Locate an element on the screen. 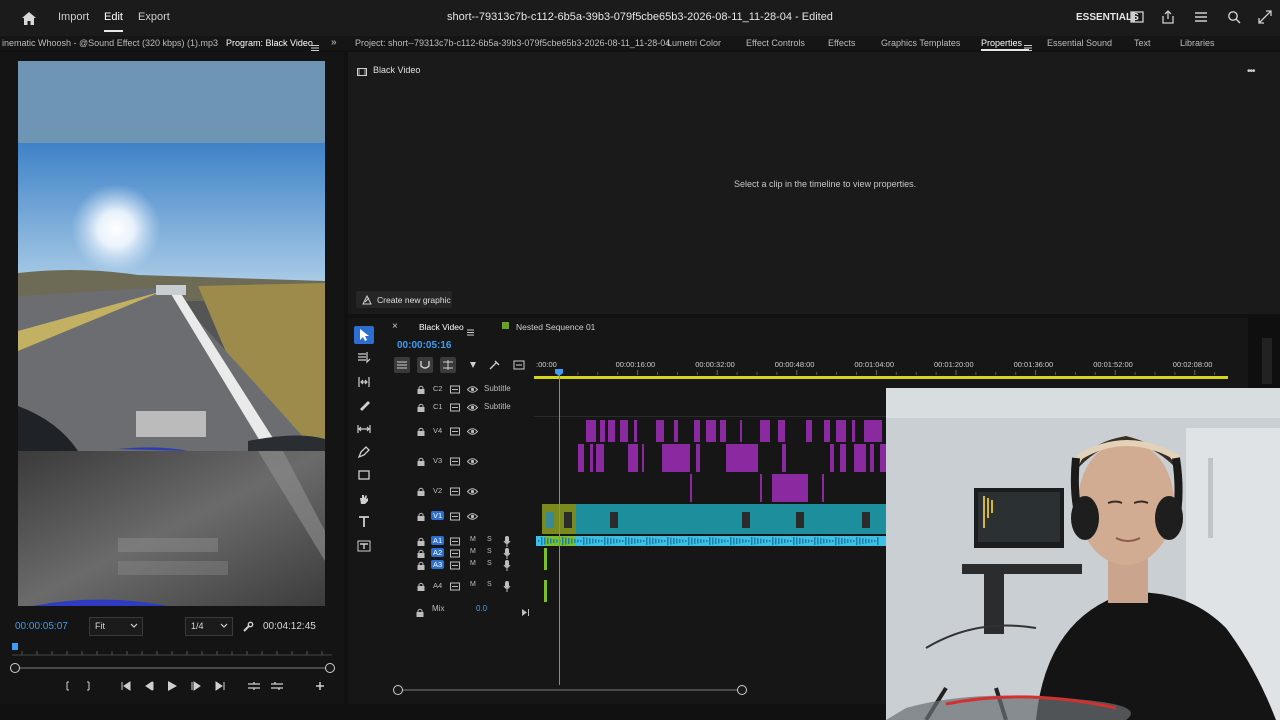 Image resolution: width=1280 pixels, height=720 pixels. a2-clip is located at coordinates (545, 559).